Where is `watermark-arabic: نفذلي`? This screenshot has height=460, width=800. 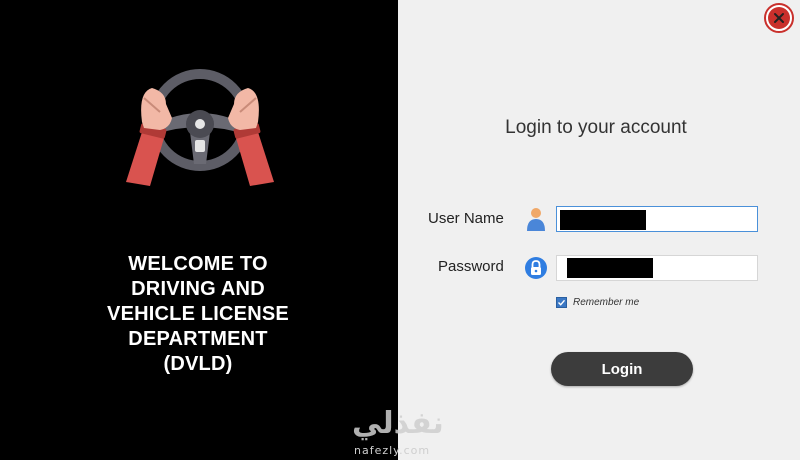 watermark-arabic: نفذلي is located at coordinates (398, 423).